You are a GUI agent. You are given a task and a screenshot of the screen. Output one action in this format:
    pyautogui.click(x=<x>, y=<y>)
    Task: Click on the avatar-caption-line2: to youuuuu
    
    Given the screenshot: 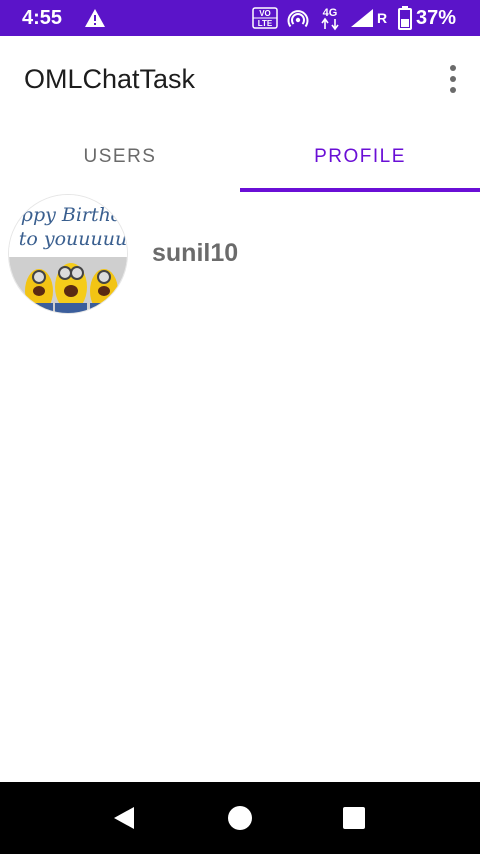 What is the action you would take?
    pyautogui.click(x=73, y=239)
    